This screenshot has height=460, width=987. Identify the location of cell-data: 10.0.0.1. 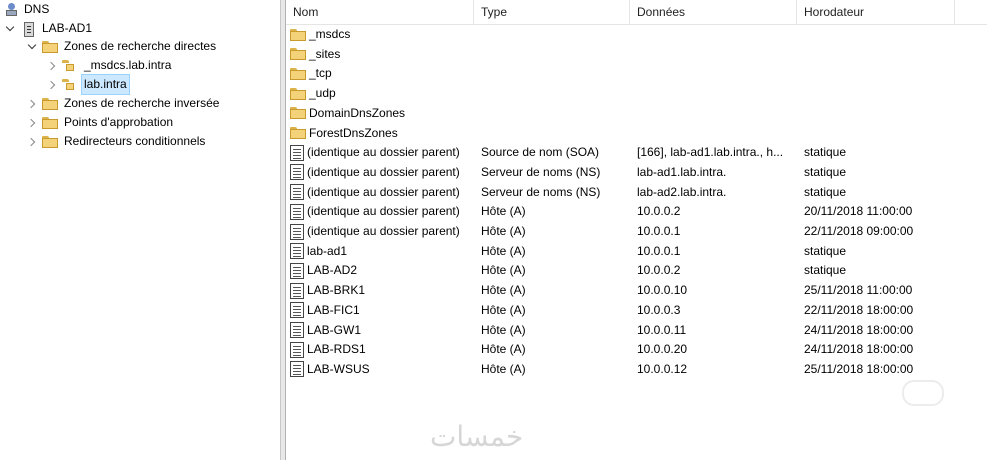
(716, 231).